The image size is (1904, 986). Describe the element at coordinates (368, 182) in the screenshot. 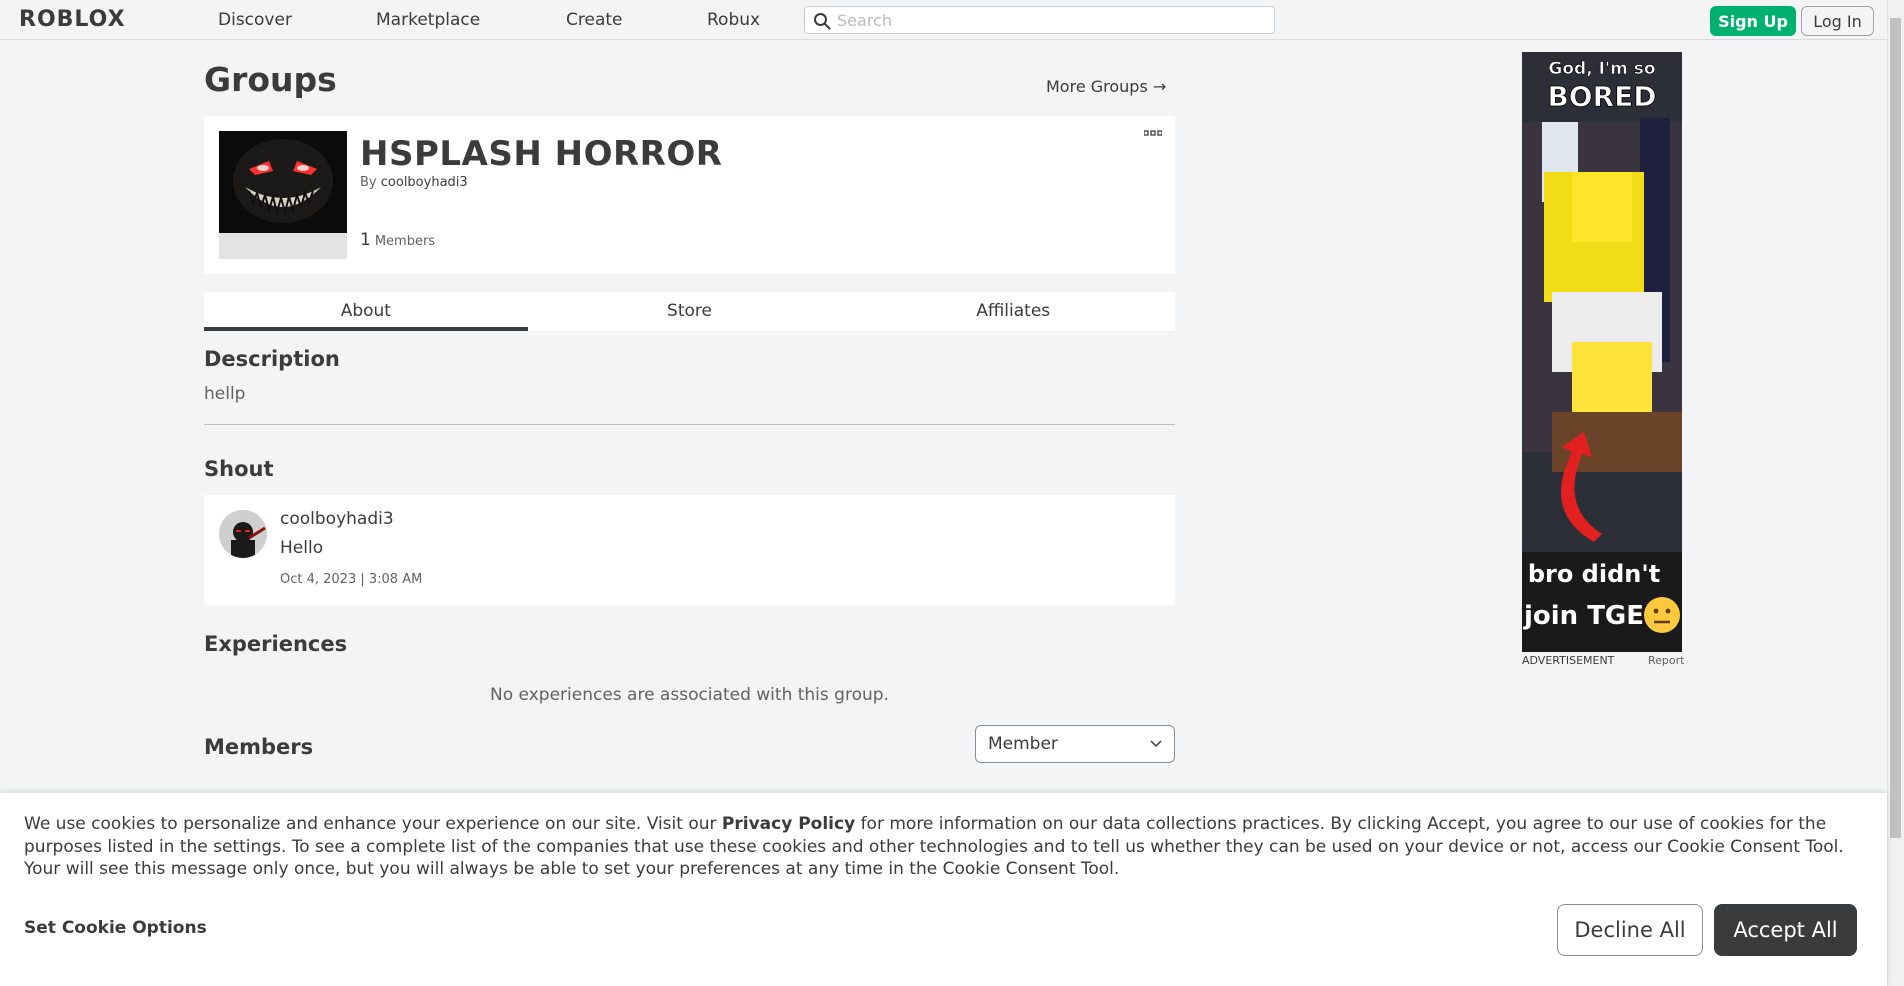

I see `by-label: By` at that location.